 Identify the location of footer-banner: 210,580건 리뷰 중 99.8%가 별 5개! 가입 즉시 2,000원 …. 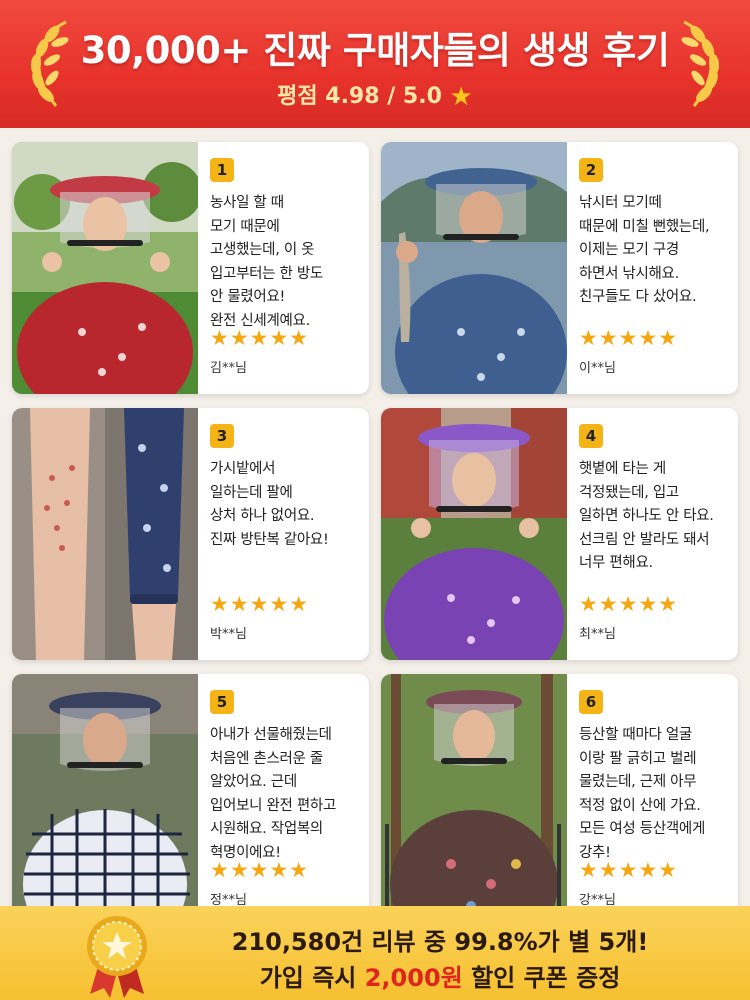
(375, 953).